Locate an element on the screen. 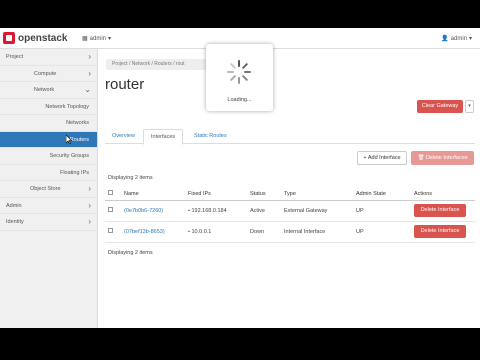 The image size is (480, 360). sidebar-item-admin: Admin › is located at coordinates (48, 206).